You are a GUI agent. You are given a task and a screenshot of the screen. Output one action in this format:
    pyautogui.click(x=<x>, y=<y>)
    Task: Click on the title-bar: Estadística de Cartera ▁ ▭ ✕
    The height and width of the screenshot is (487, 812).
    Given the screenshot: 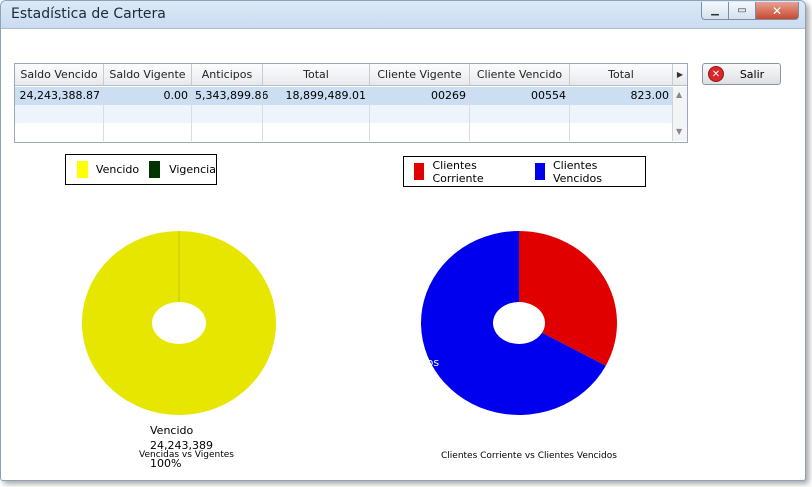 What is the action you would take?
    pyautogui.click(x=403, y=15)
    